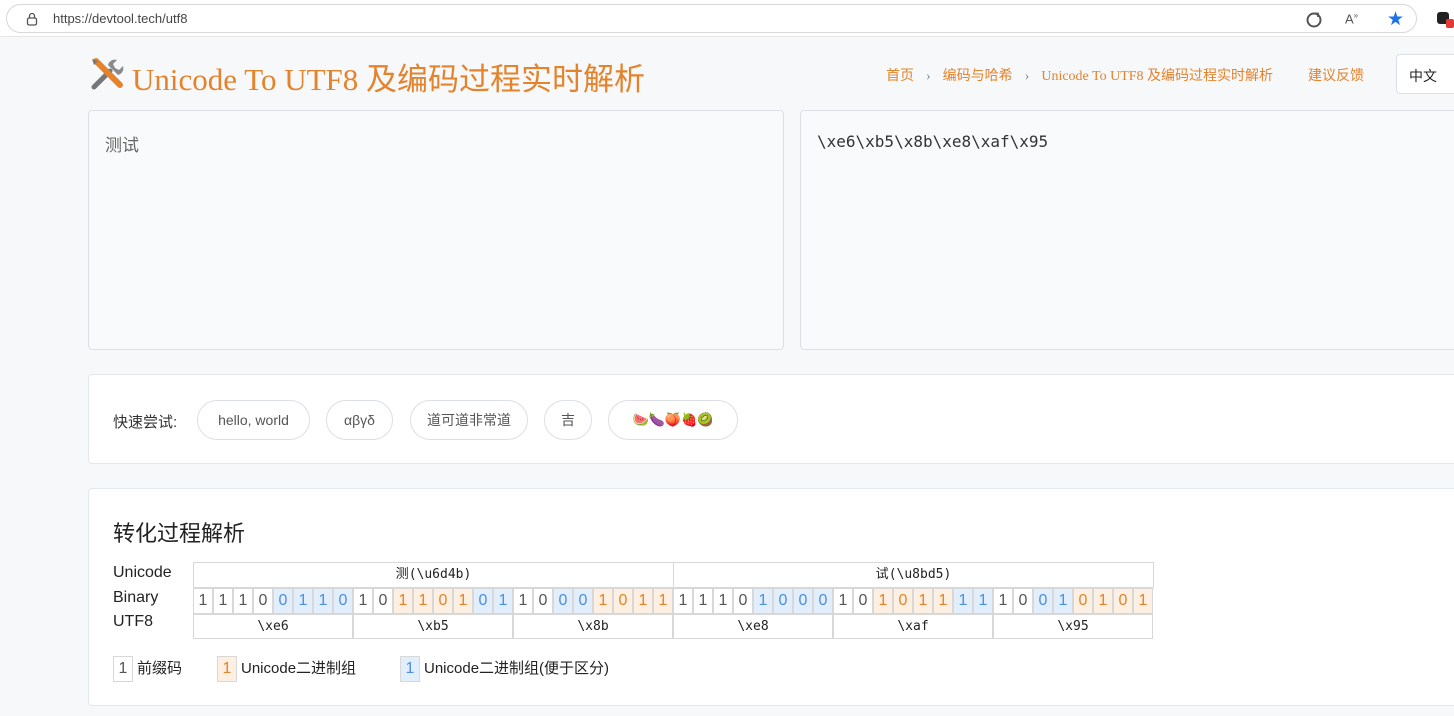 This screenshot has width=1454, height=716. What do you see at coordinates (933, 141) in the screenshot?
I see `utf8-output-value: \xe6\xb5\x8b\xe8\xaf\x95` at bounding box center [933, 141].